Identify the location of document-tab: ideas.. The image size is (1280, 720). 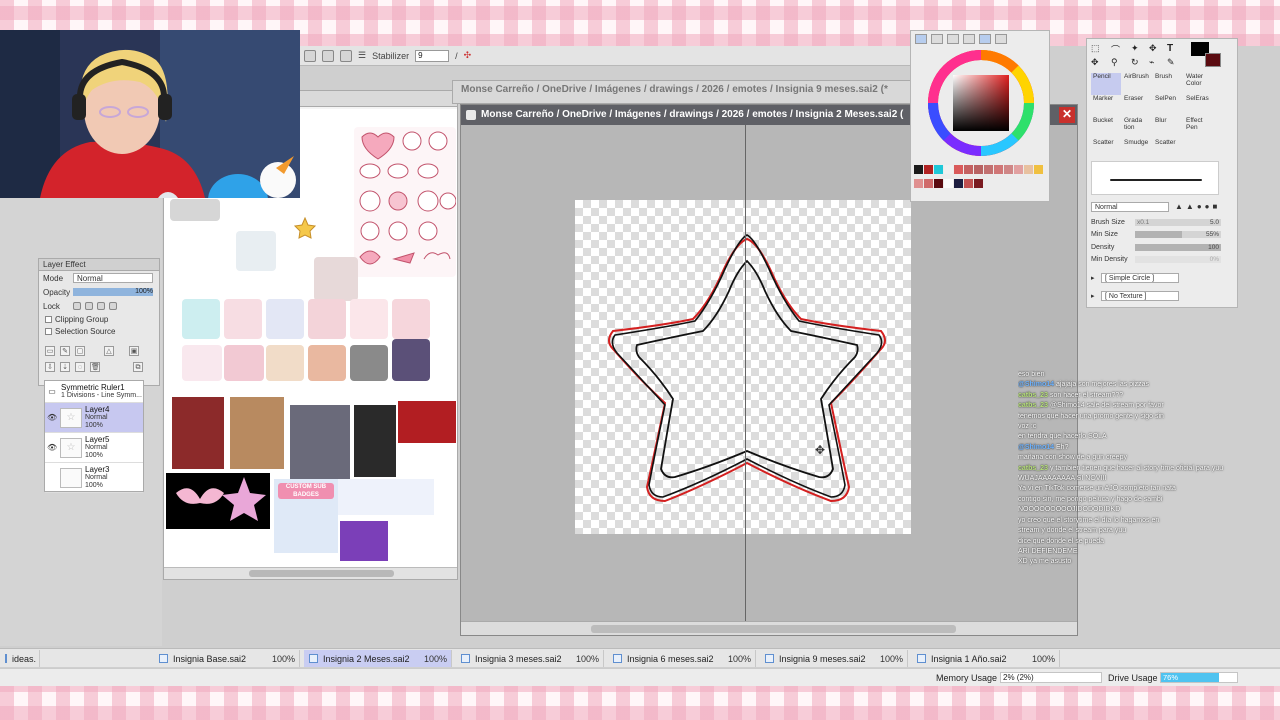
(20, 658).